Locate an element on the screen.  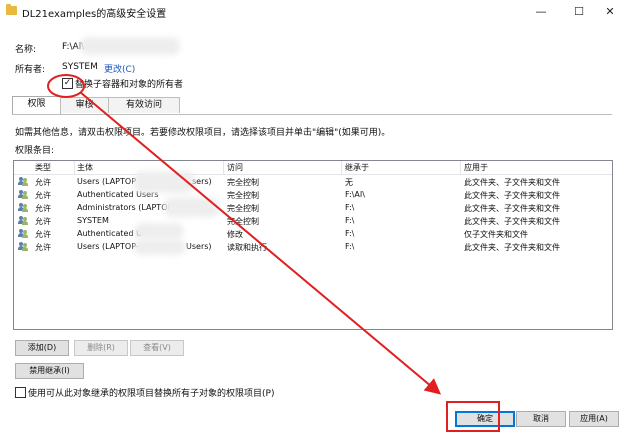
cell-access: 读取和执行 is located at coordinates (247, 247).